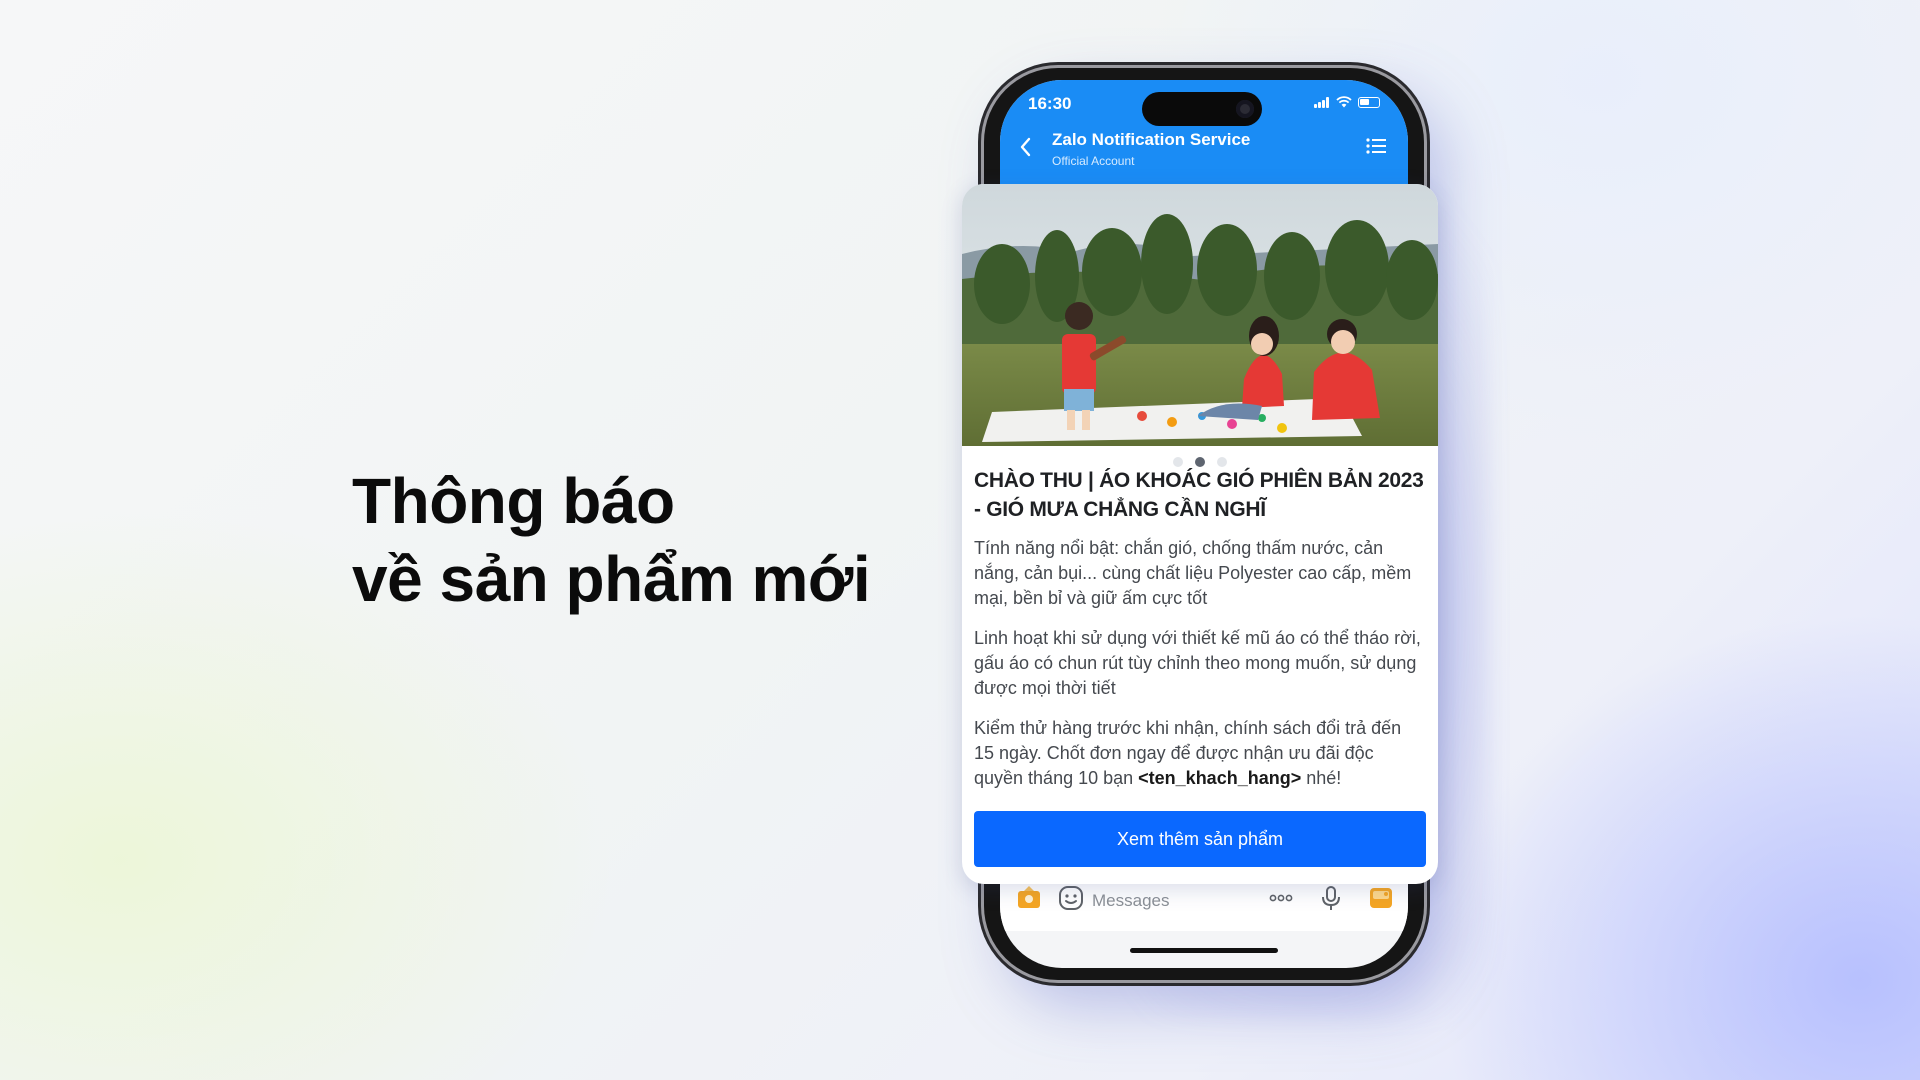 The width and height of the screenshot is (1920, 1080). Describe the element at coordinates (1331, 898) in the screenshot. I see `microphone-icon` at that location.